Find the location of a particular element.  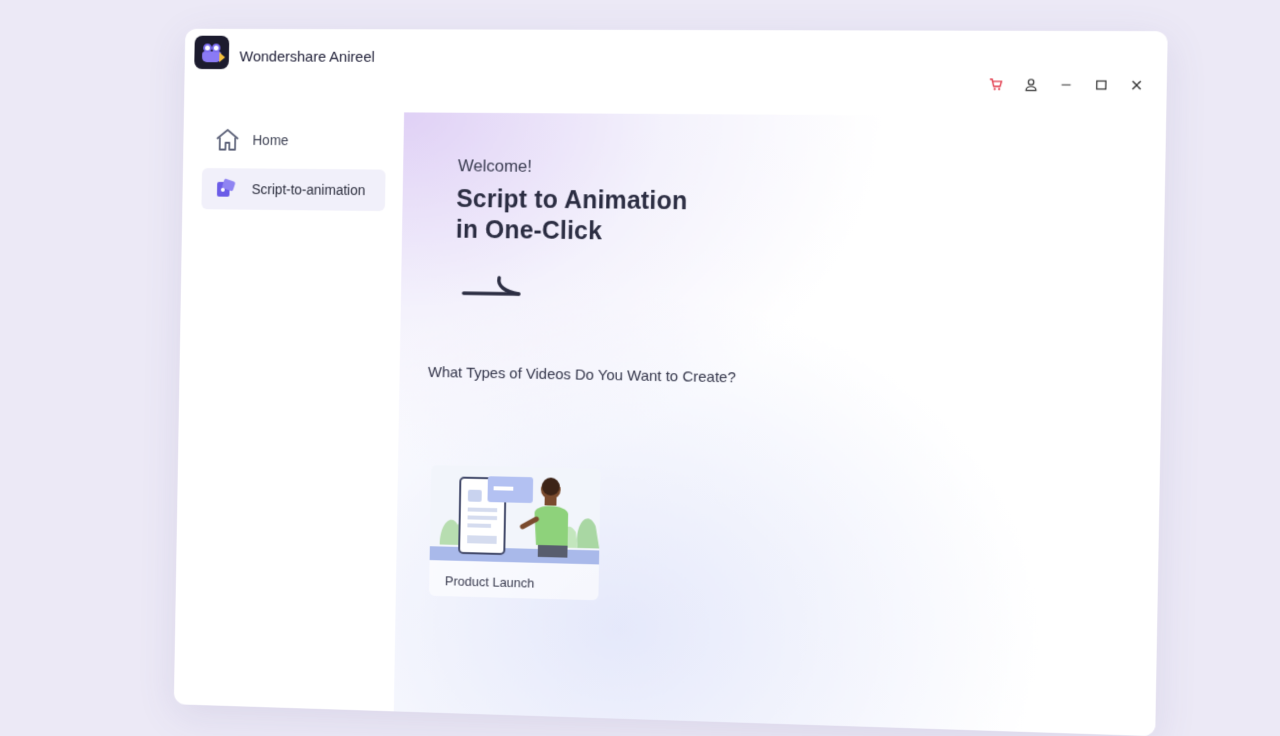

minimize-icon is located at coordinates (1066, 85).